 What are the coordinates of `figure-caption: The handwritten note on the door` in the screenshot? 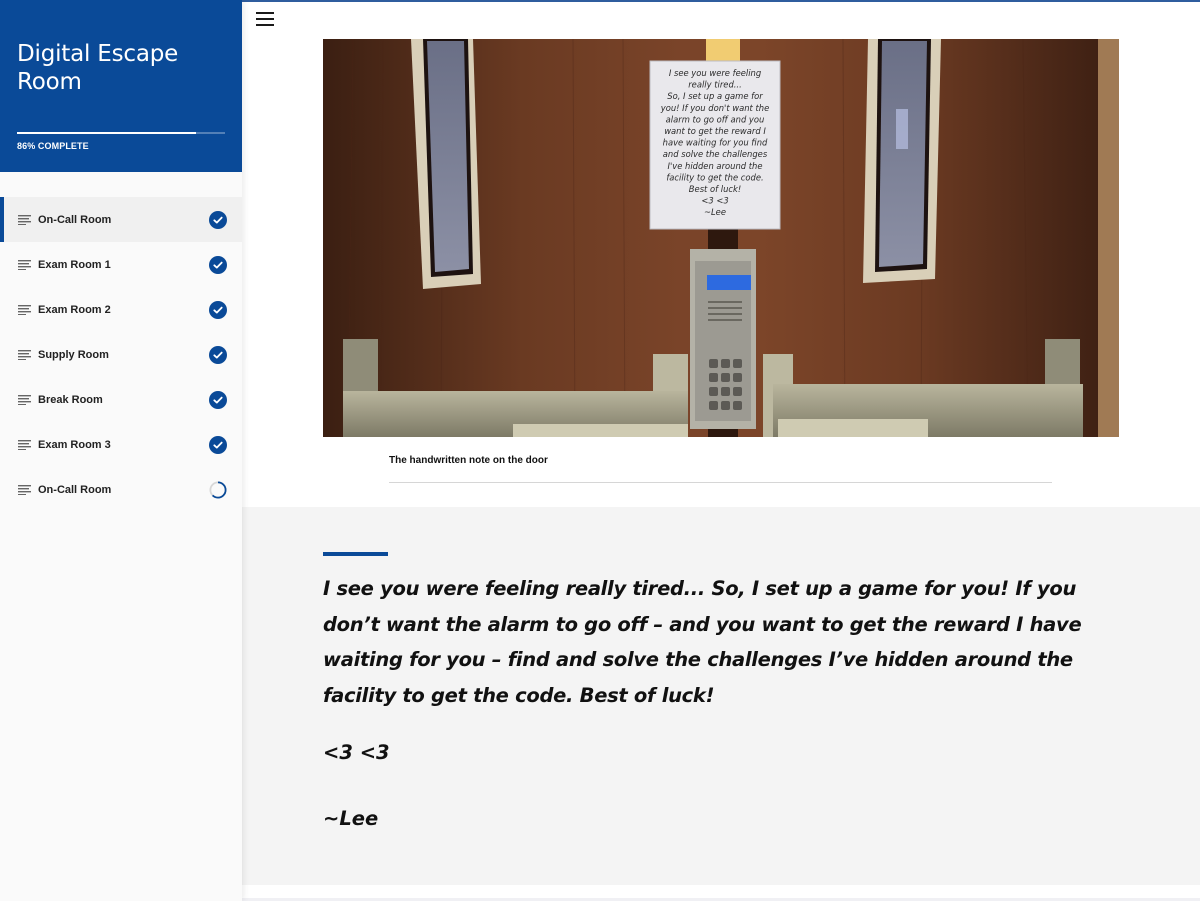 It's located at (468, 460).